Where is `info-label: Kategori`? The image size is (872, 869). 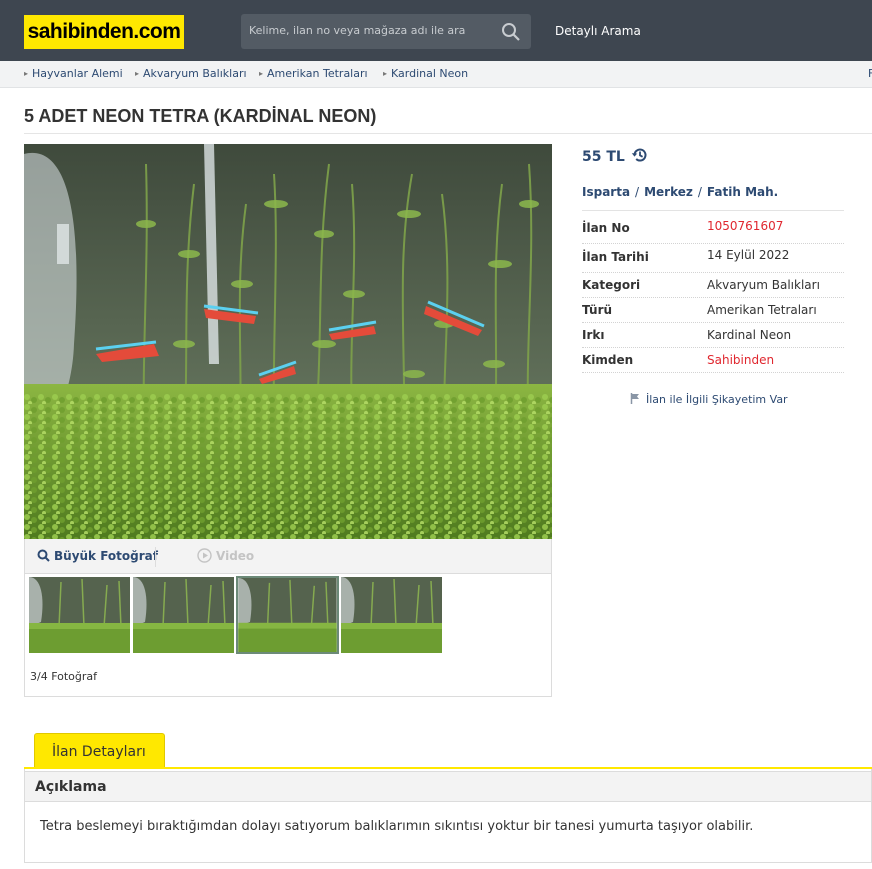 info-label: Kategori is located at coordinates (611, 285).